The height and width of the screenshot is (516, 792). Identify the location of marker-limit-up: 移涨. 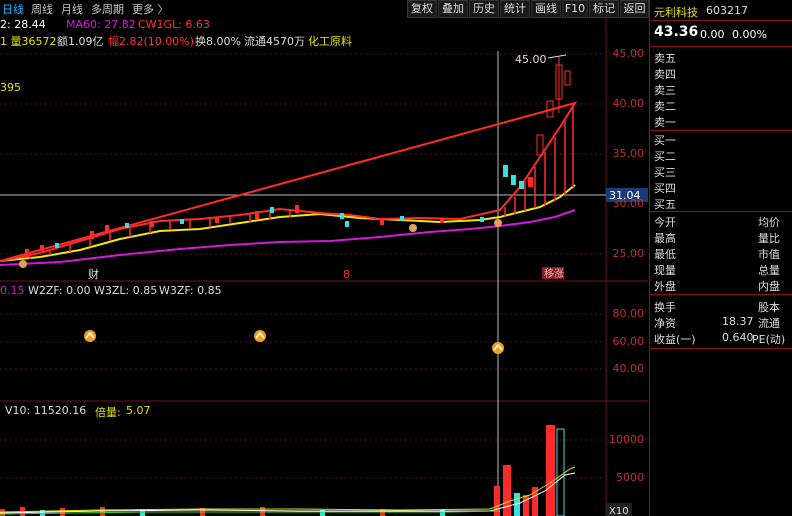
(554, 273).